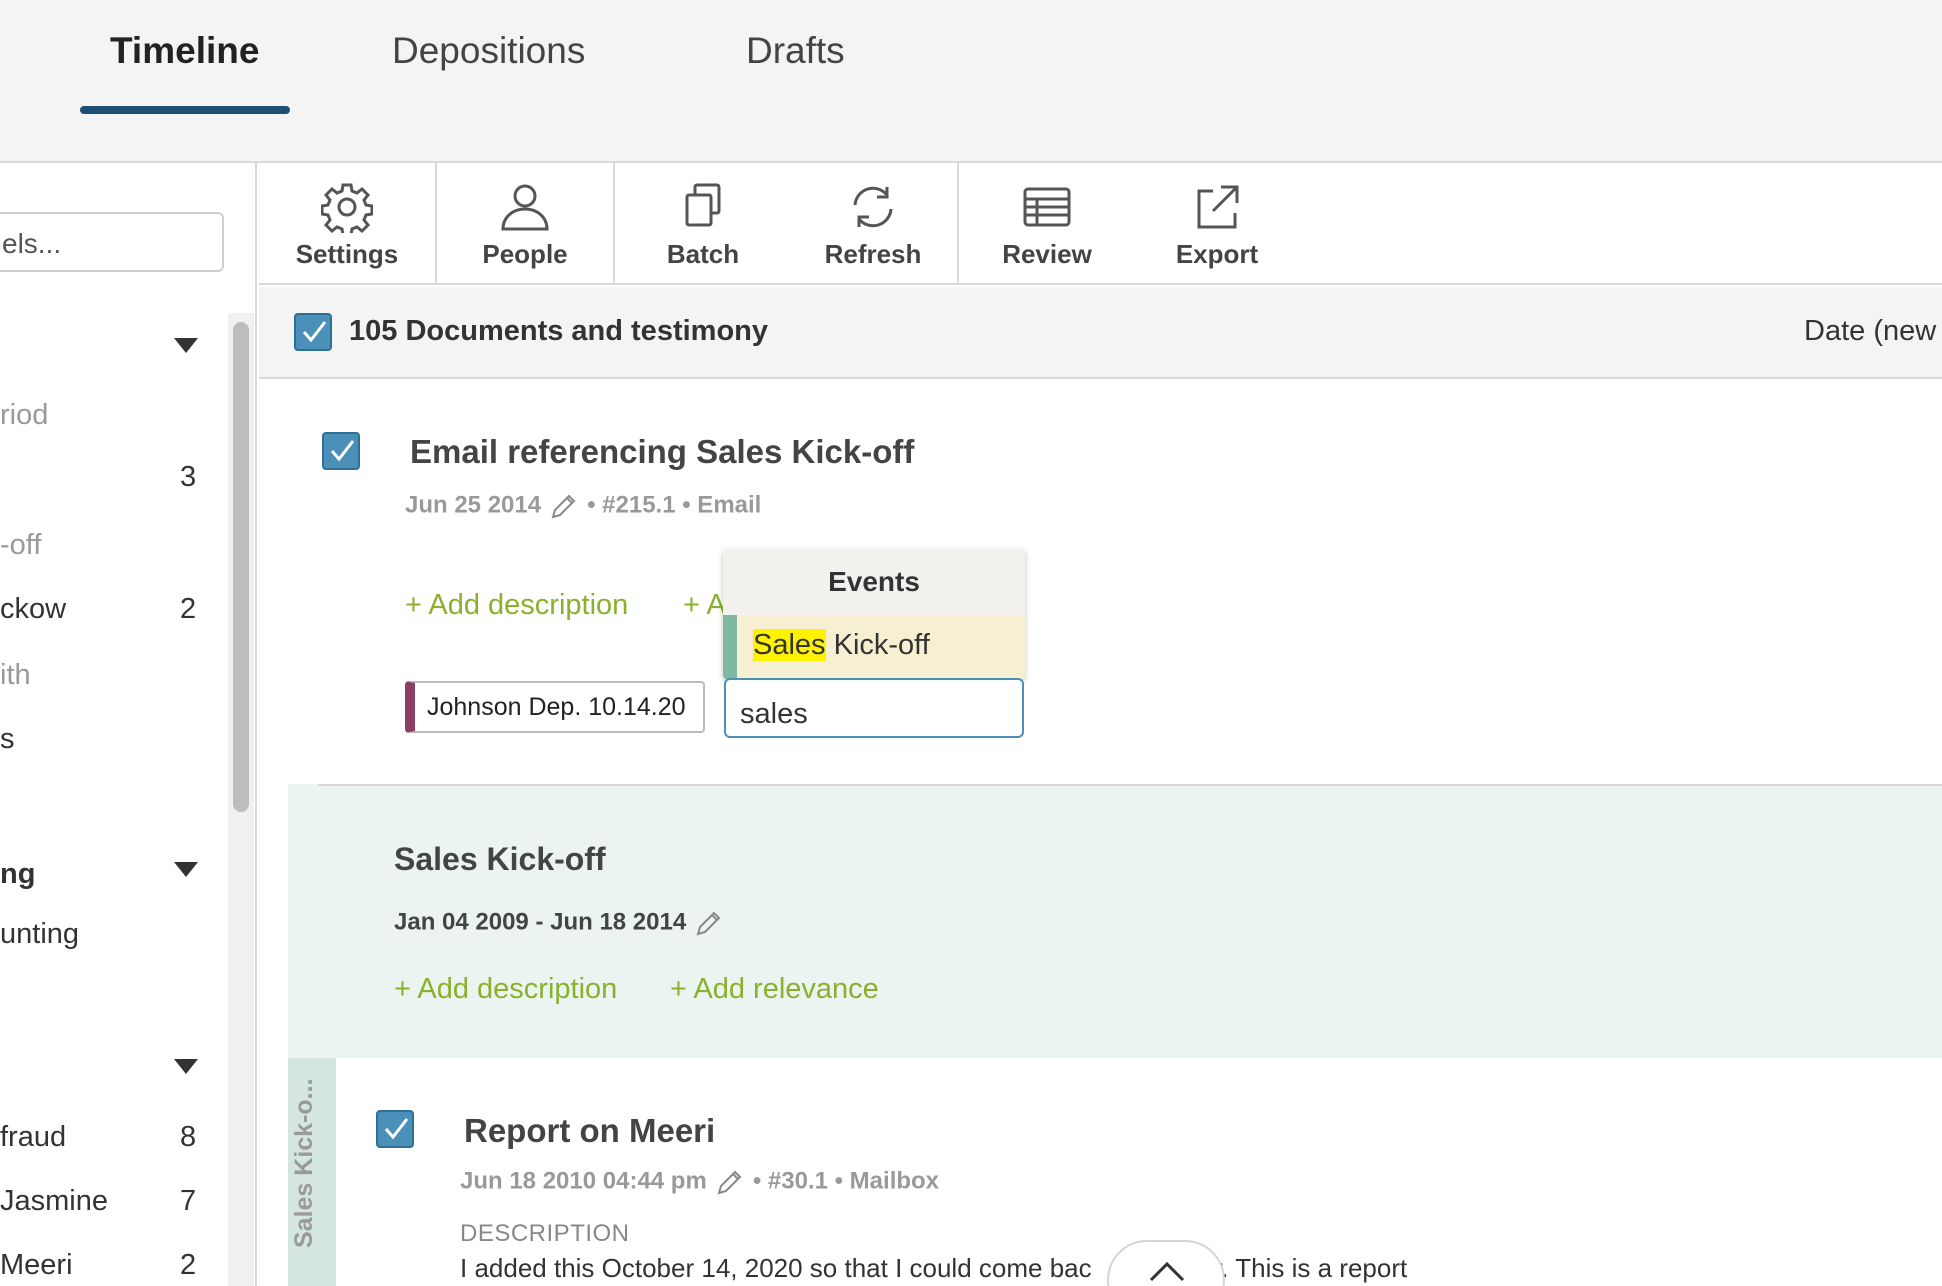  What do you see at coordinates (347, 254) in the screenshot?
I see `settings-label: Settings` at bounding box center [347, 254].